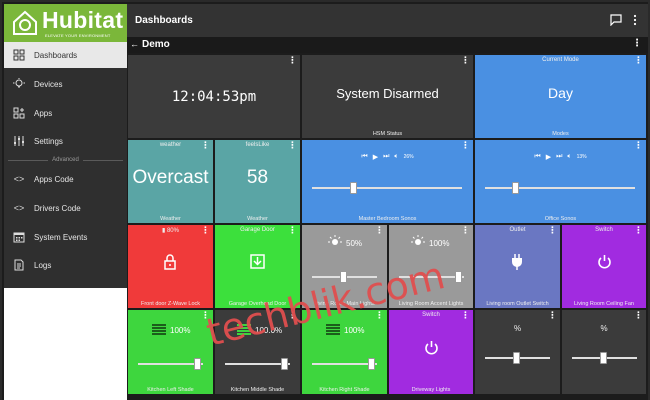 This screenshot has height=400, width=650. I want to click on dashboard-menu-icon: ⋮, so click(637, 43).